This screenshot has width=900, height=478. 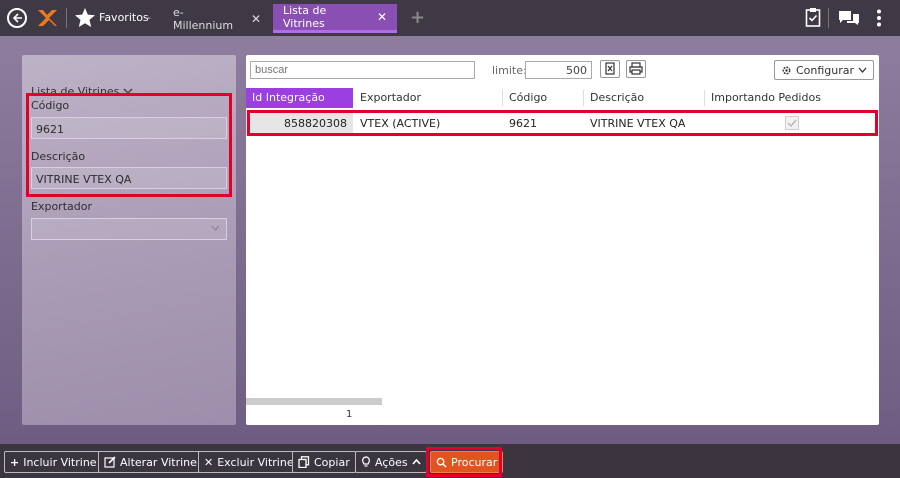 What do you see at coordinates (53, 462) in the screenshot?
I see `incluir-vitrine-button: + Incluir Vitrine` at bounding box center [53, 462].